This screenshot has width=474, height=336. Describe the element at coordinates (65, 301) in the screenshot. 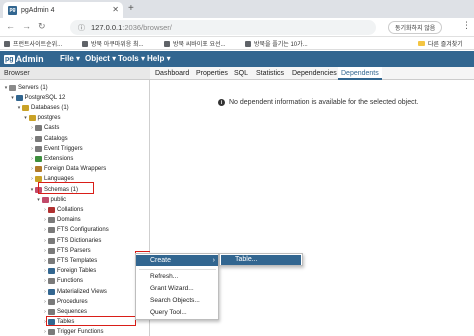

I see `tree-node: › Procedures` at that location.